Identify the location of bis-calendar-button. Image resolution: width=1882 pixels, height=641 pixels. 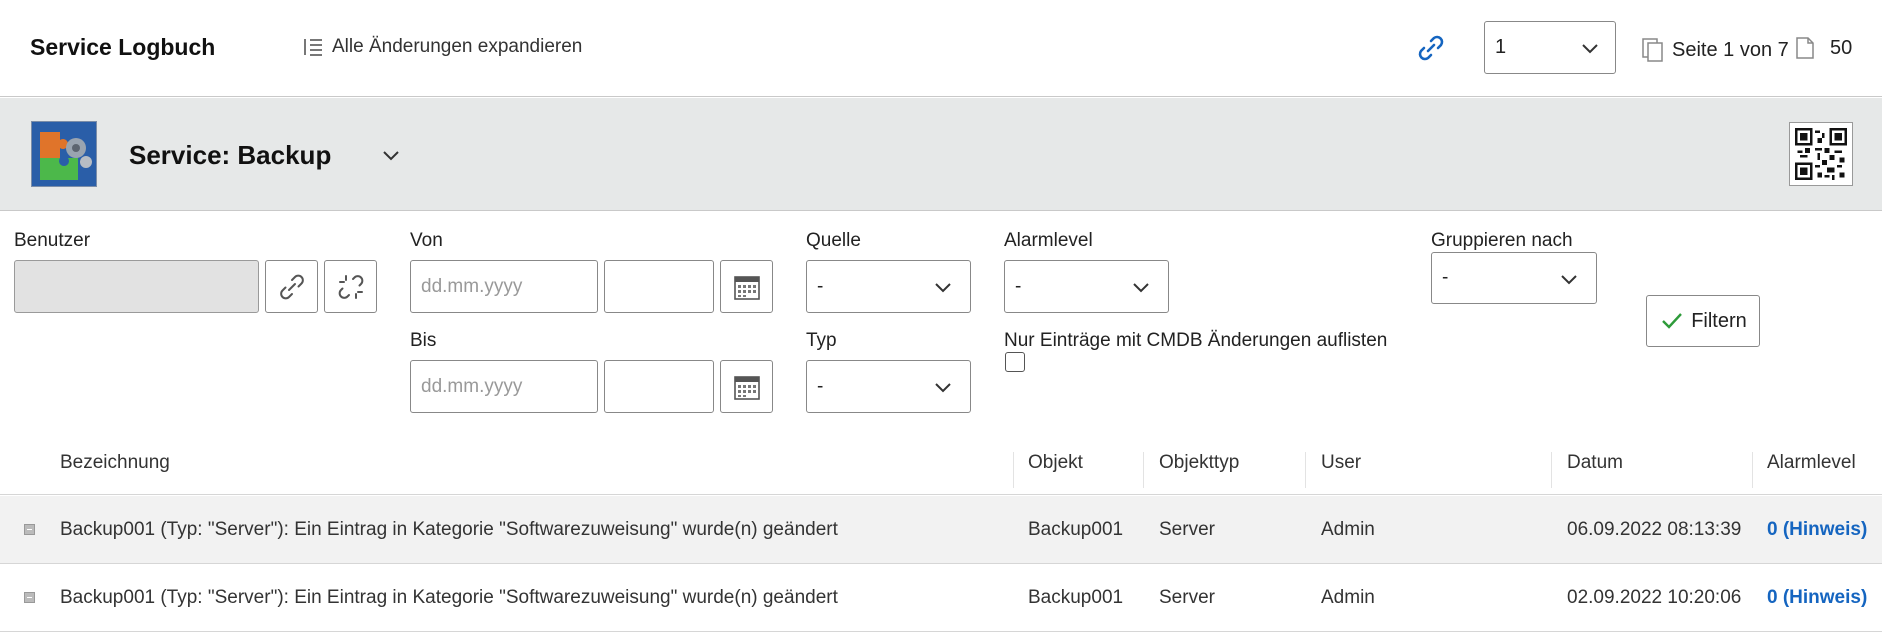
(746, 386).